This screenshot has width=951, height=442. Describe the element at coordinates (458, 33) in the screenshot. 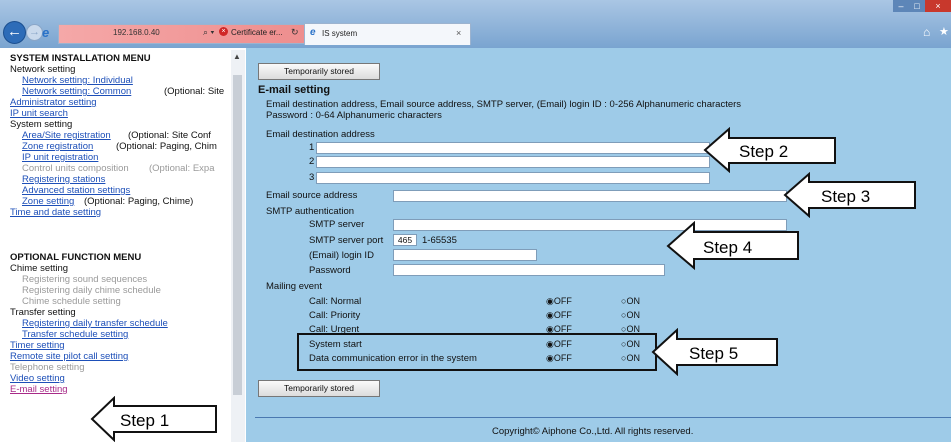

I see `tab-close-icon: ×` at that location.